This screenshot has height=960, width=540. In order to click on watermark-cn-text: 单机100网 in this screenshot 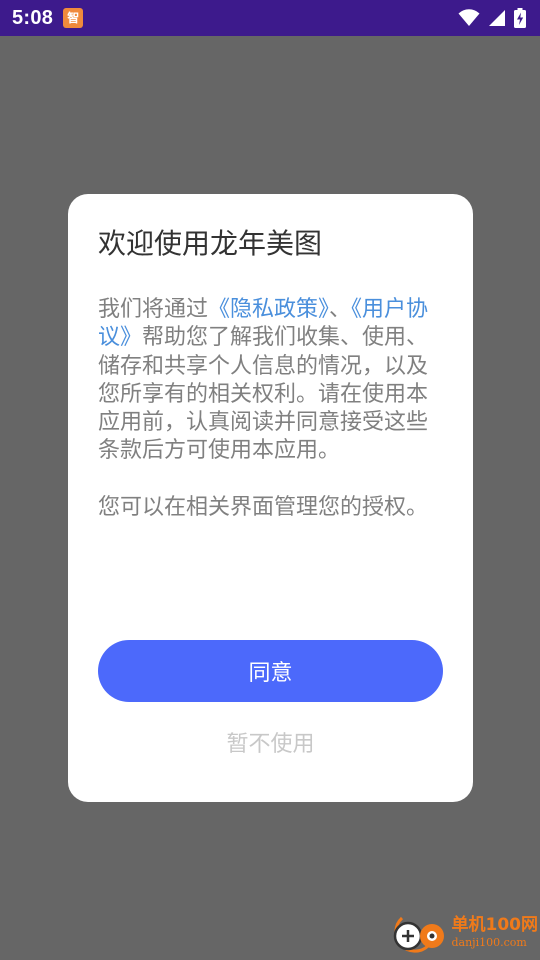, I will do `click(495, 924)`.